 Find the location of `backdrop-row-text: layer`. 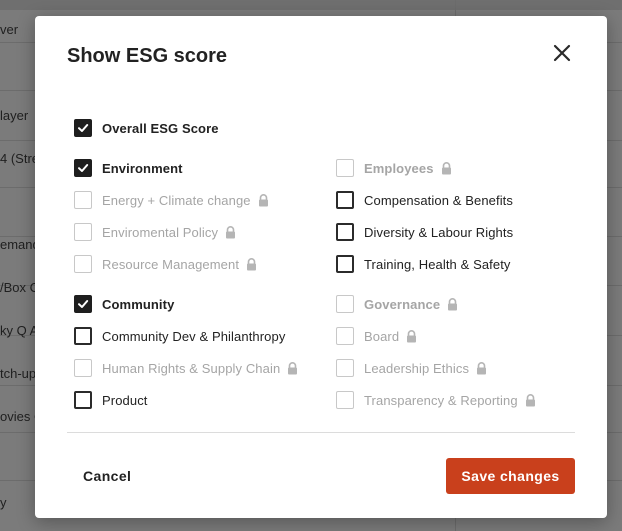

backdrop-row-text: layer is located at coordinates (14, 115).